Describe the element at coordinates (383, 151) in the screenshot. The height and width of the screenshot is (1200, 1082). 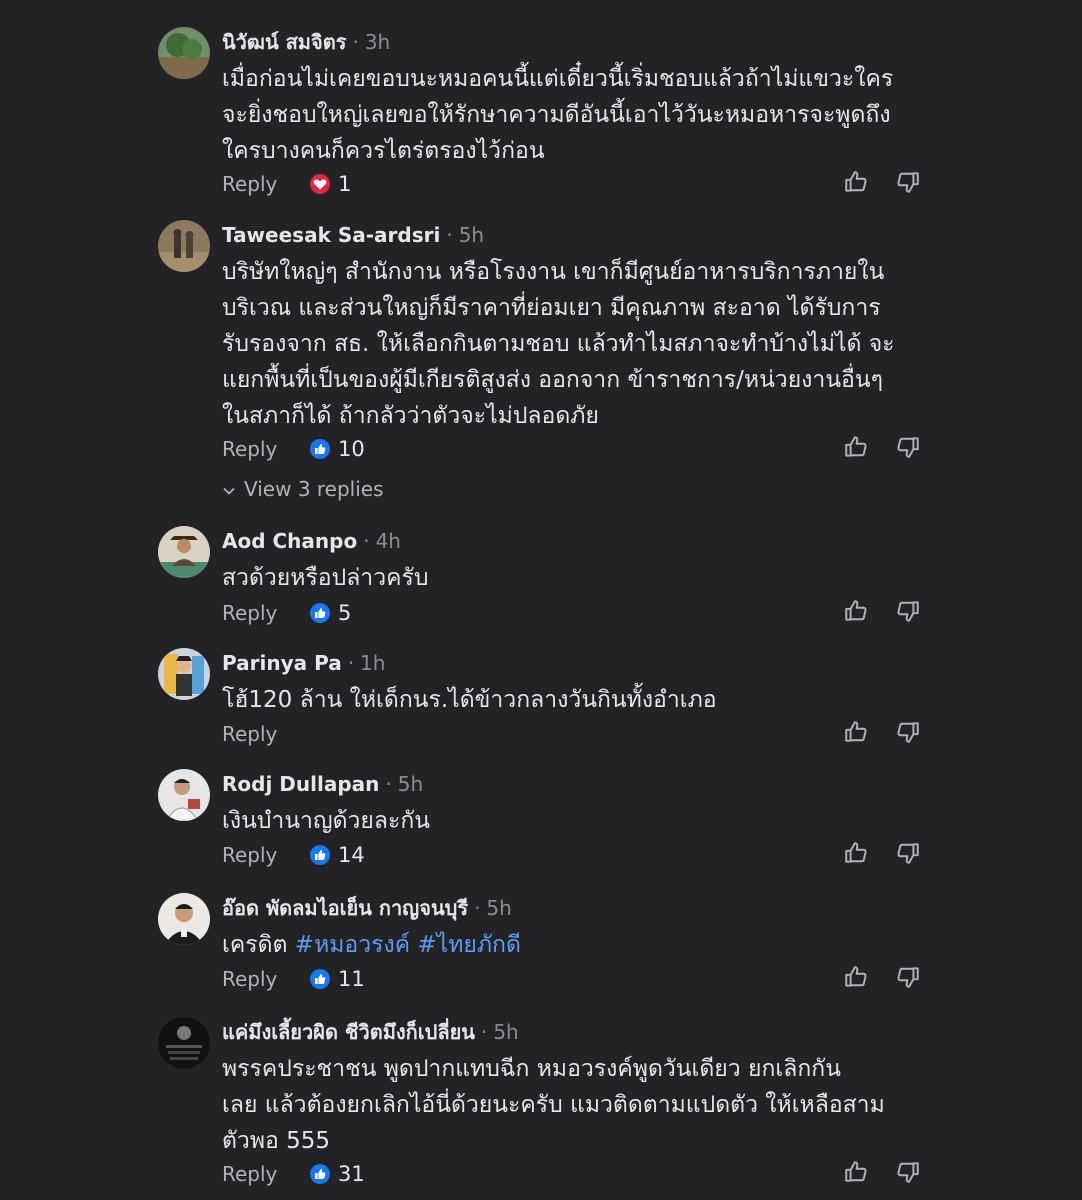
I see `comment-line: ใครบางคนก็ควรไตร่ตรองไว้ก่อน` at that location.